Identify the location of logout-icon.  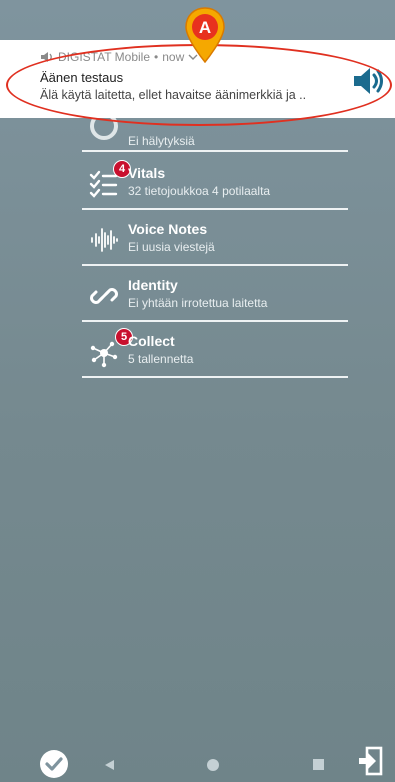
(370, 761).